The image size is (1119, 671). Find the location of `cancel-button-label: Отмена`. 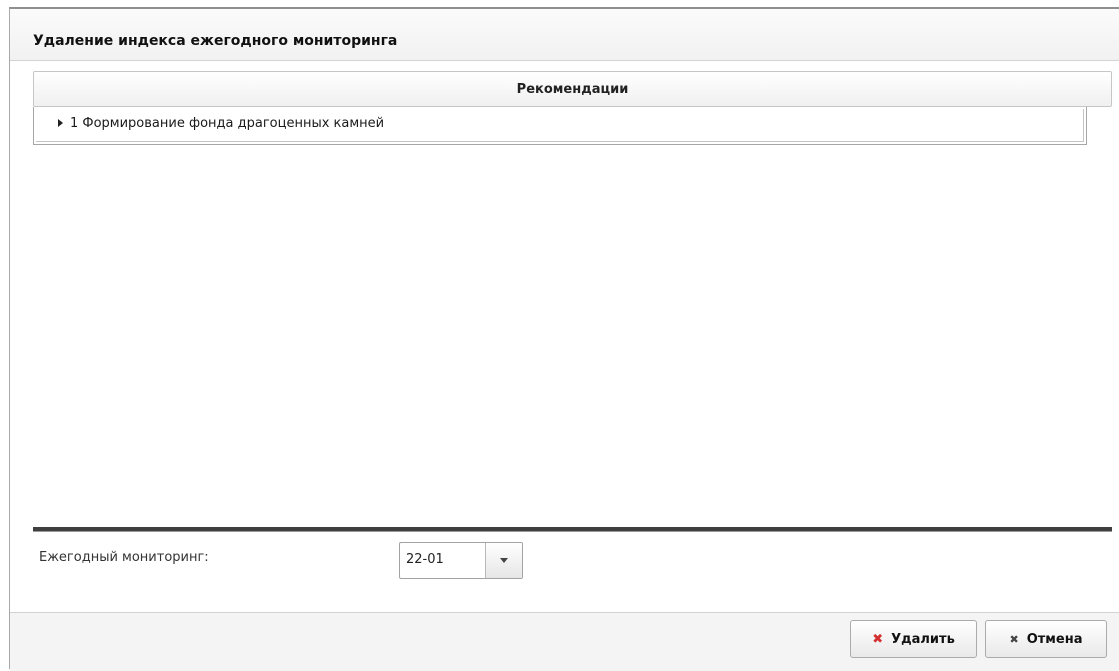

cancel-button-label: Отмена is located at coordinates (1054, 639).